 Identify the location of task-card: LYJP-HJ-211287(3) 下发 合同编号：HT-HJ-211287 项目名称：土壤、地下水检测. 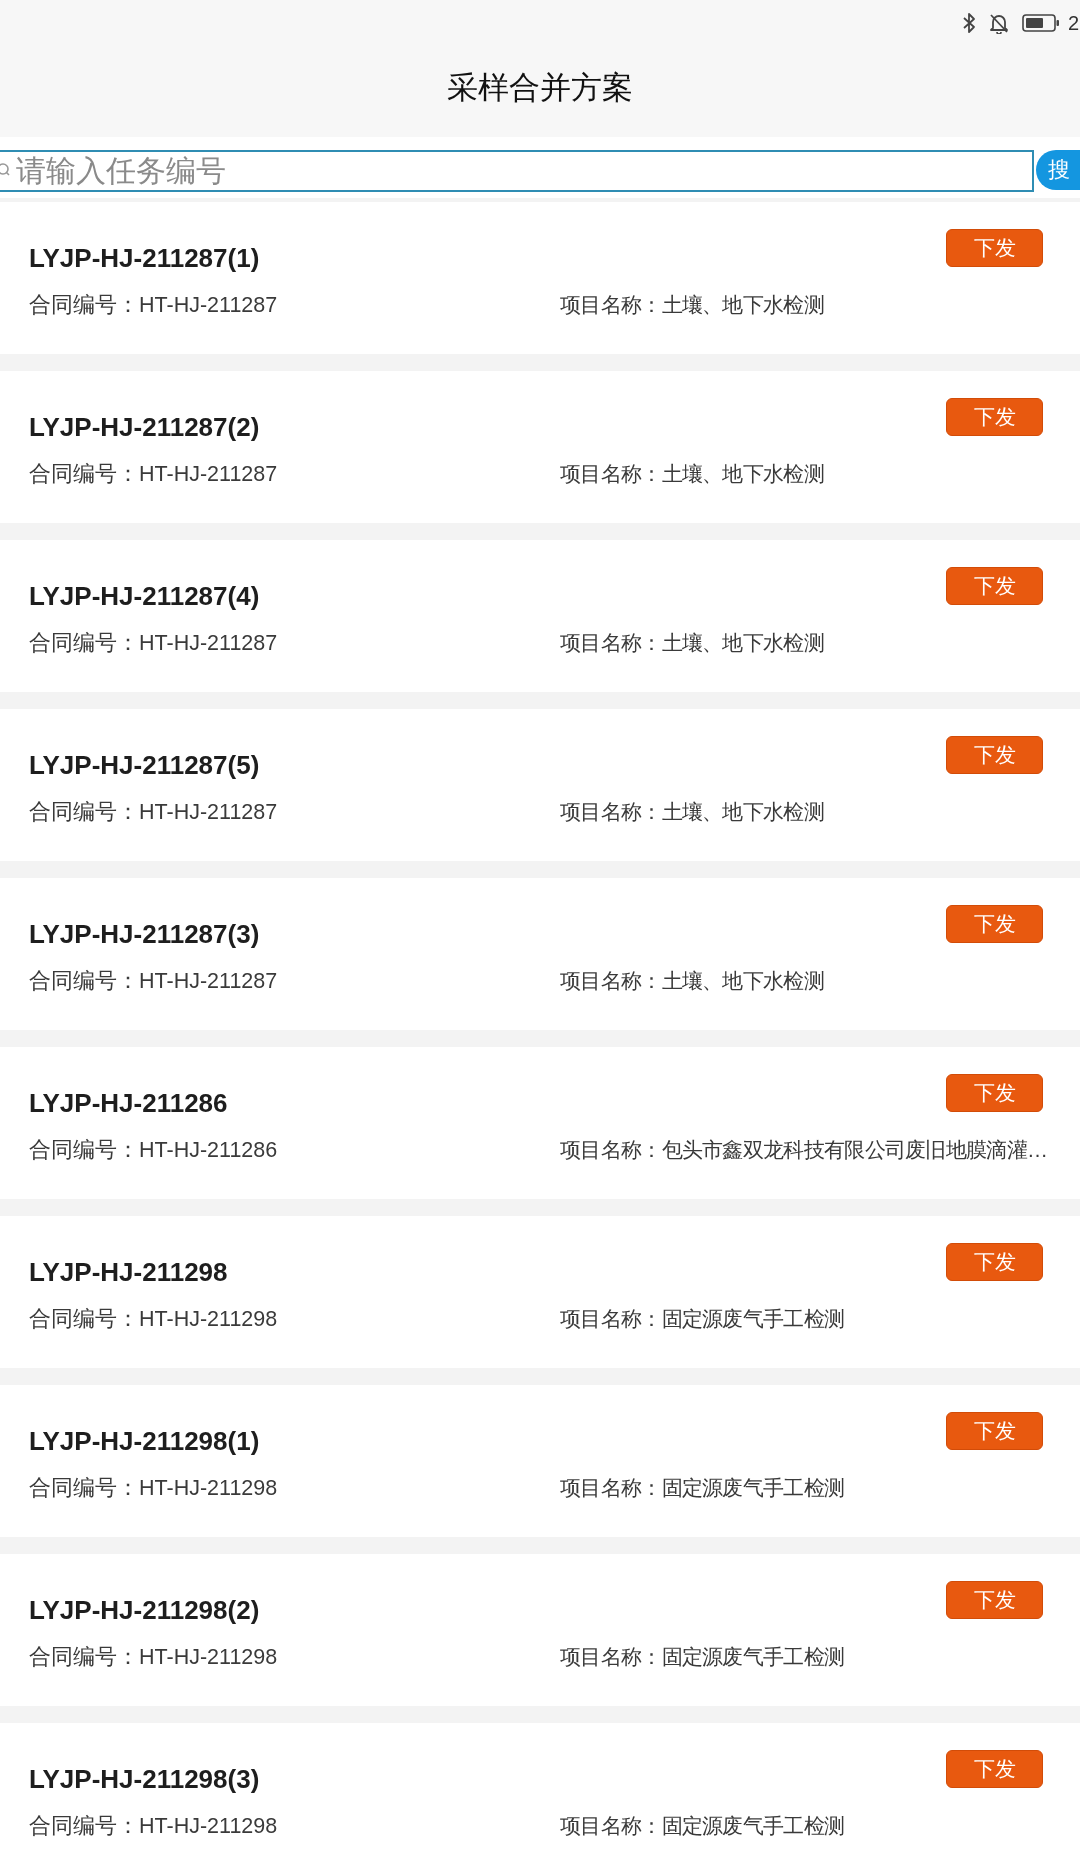
(540, 954).